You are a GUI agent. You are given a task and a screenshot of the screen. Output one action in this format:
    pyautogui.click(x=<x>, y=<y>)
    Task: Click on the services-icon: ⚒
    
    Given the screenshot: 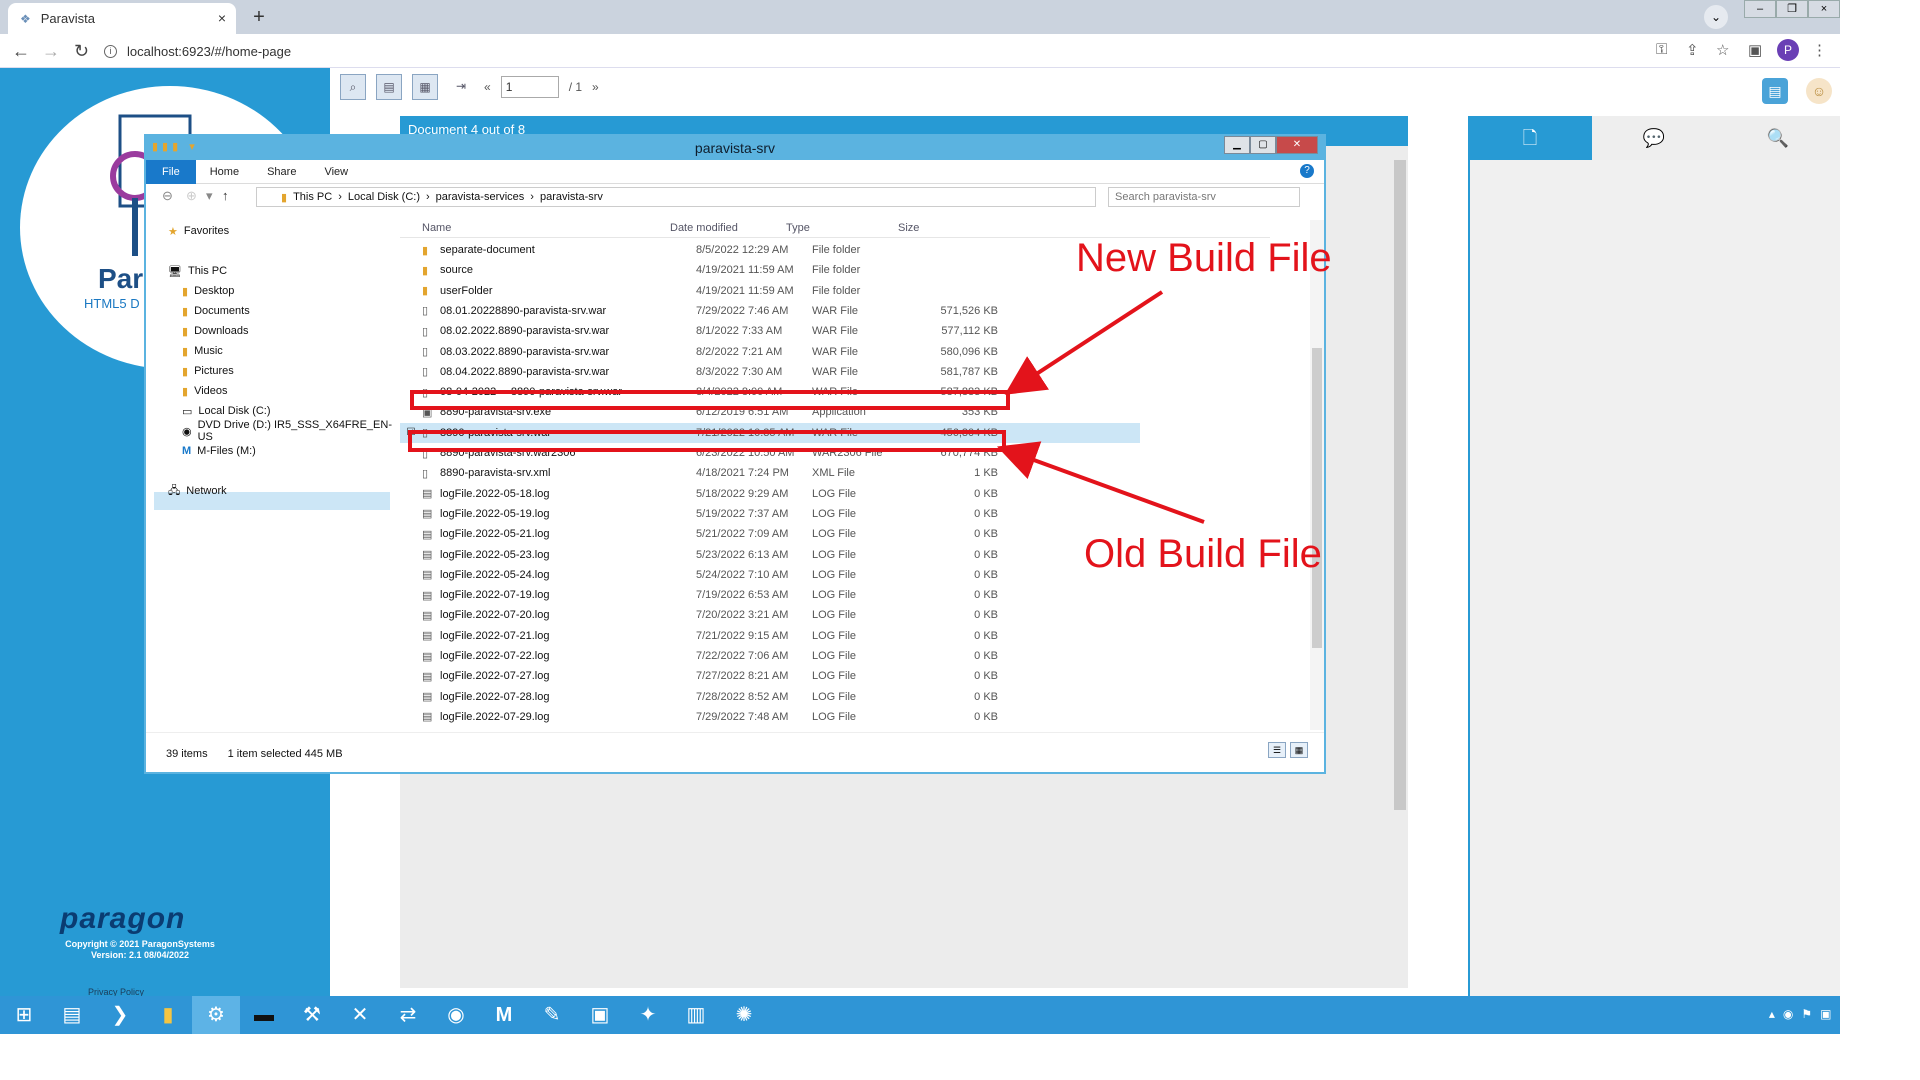 What is the action you would take?
    pyautogui.click(x=312, y=1015)
    